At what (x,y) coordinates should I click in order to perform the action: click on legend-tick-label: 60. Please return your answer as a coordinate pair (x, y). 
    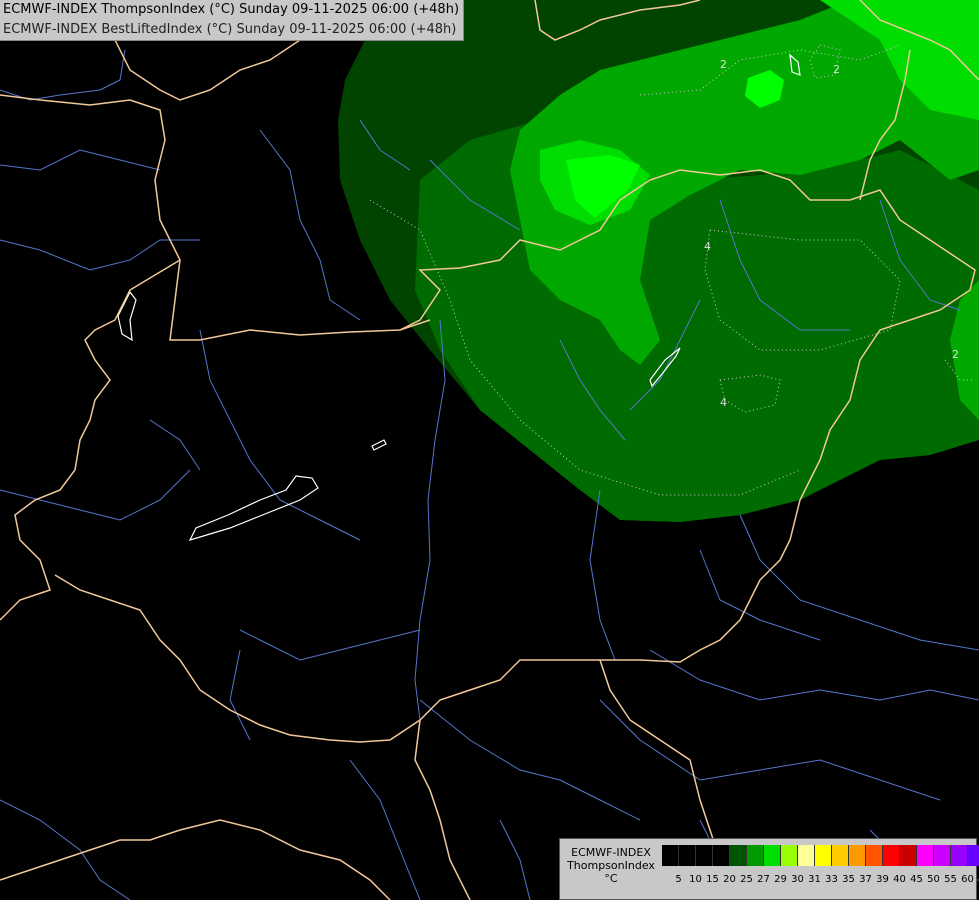
    Looking at the image, I should click on (967, 879).